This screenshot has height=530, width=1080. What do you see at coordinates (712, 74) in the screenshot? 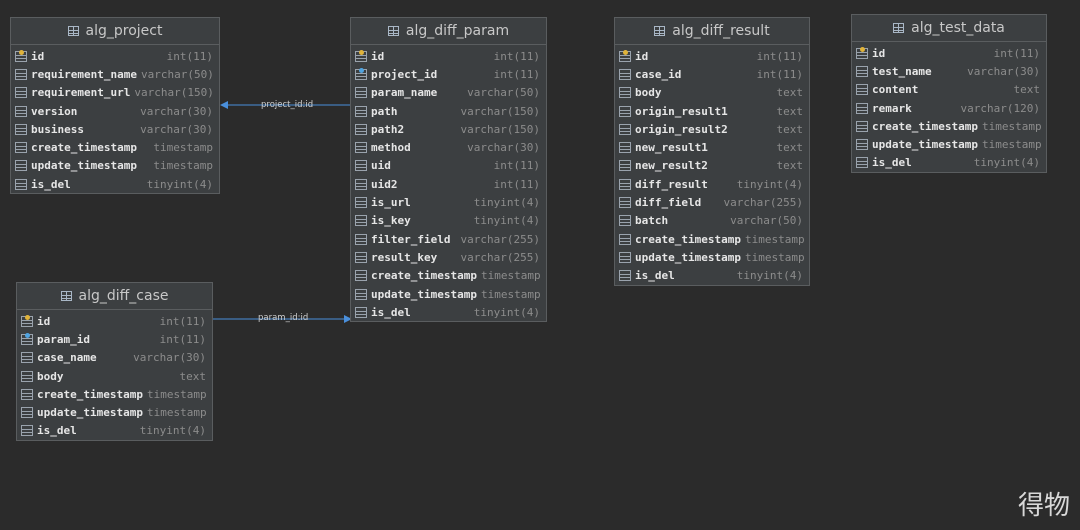
I see `column-row: case_id int(11)` at bounding box center [712, 74].